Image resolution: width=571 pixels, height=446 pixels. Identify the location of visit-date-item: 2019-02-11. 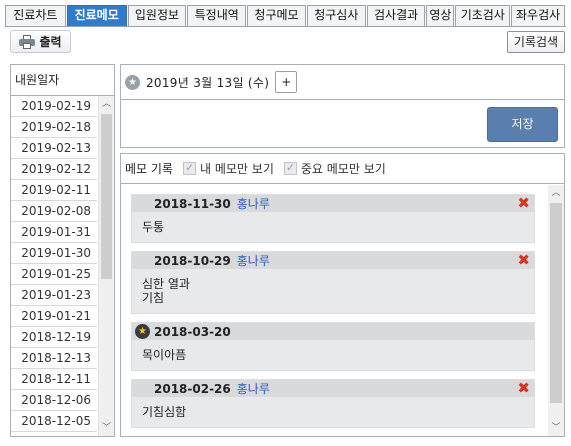
(54, 190).